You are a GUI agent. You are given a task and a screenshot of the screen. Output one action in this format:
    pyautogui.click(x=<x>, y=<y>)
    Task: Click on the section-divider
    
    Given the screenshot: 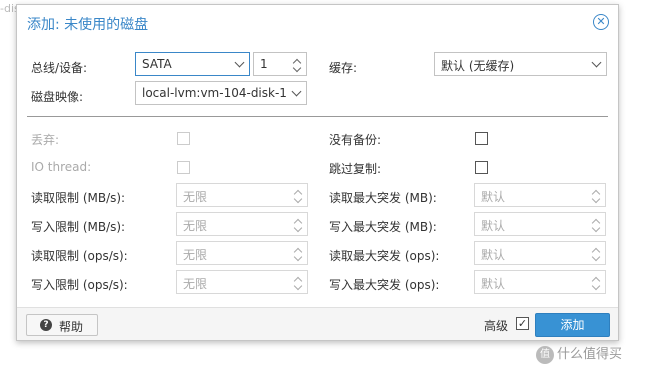 What is the action you would take?
    pyautogui.click(x=317, y=116)
    